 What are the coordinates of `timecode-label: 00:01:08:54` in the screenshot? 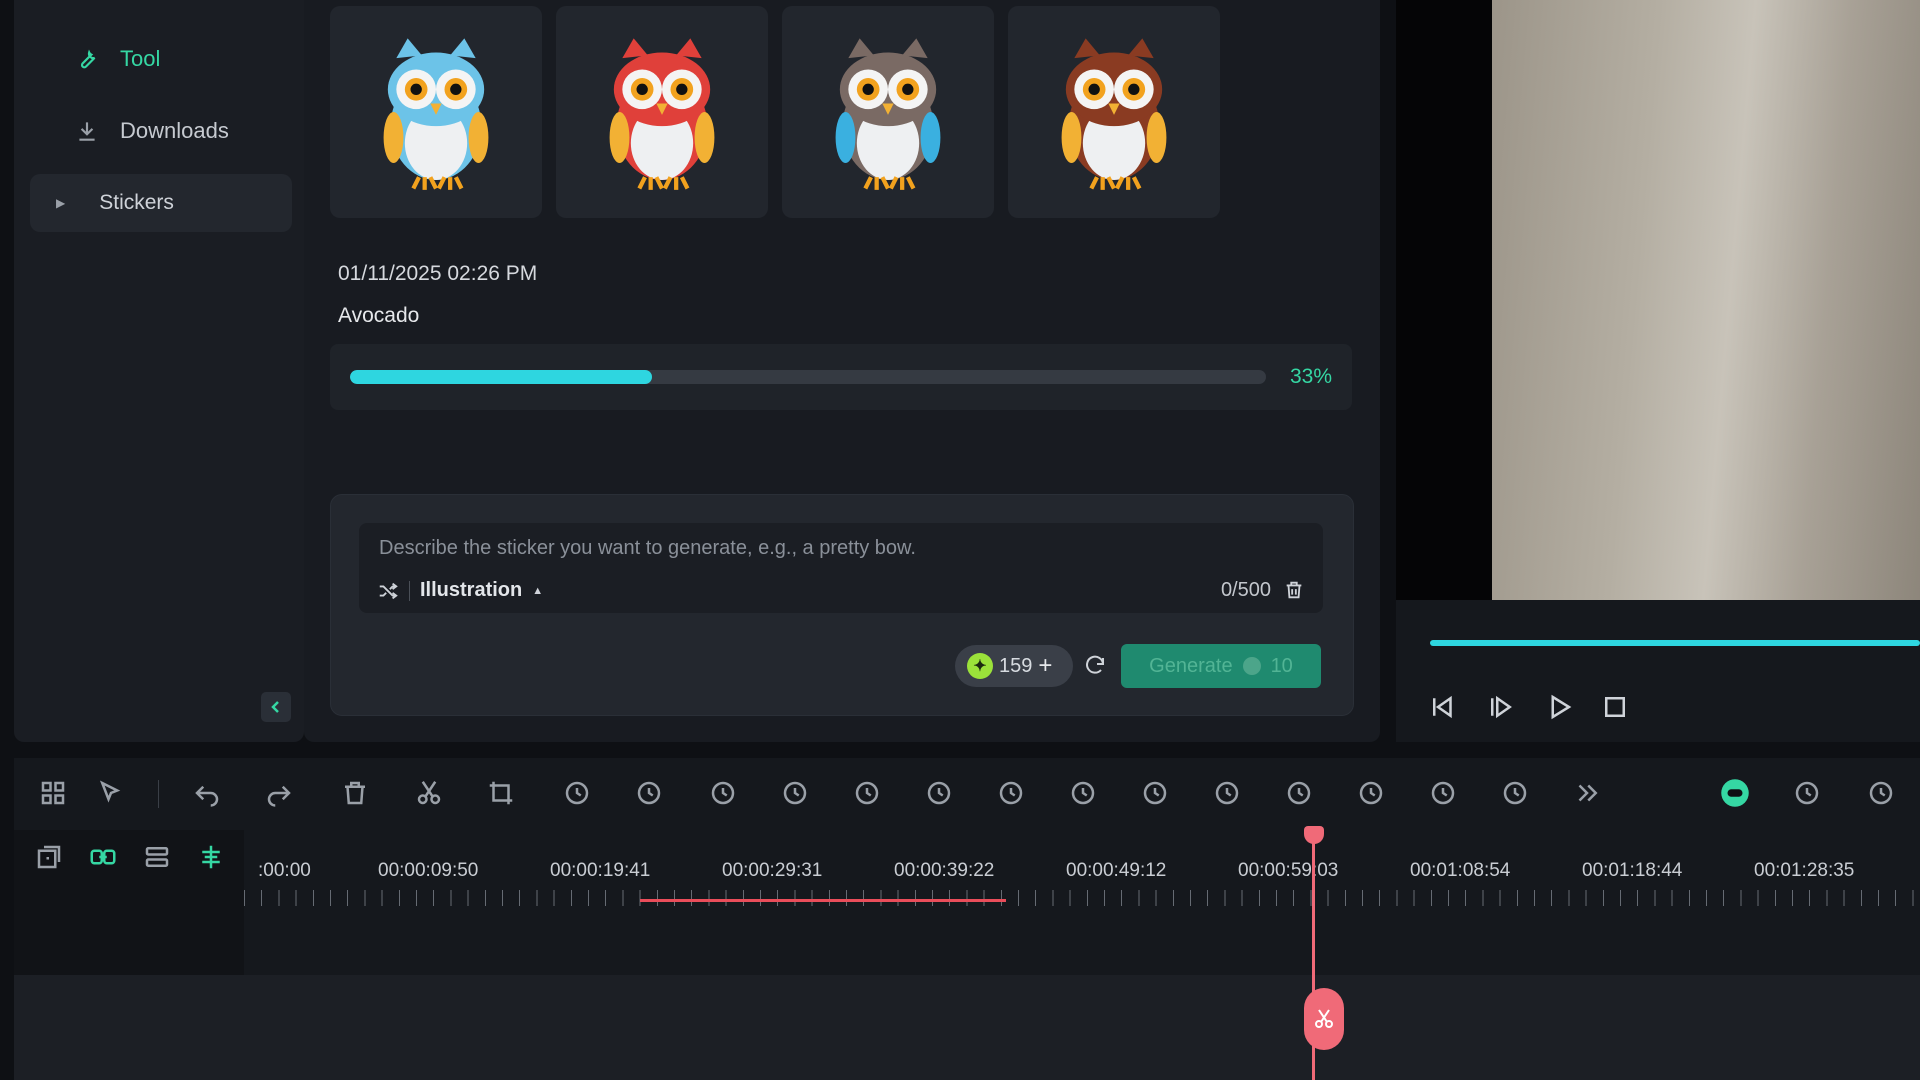 It's located at (1460, 870).